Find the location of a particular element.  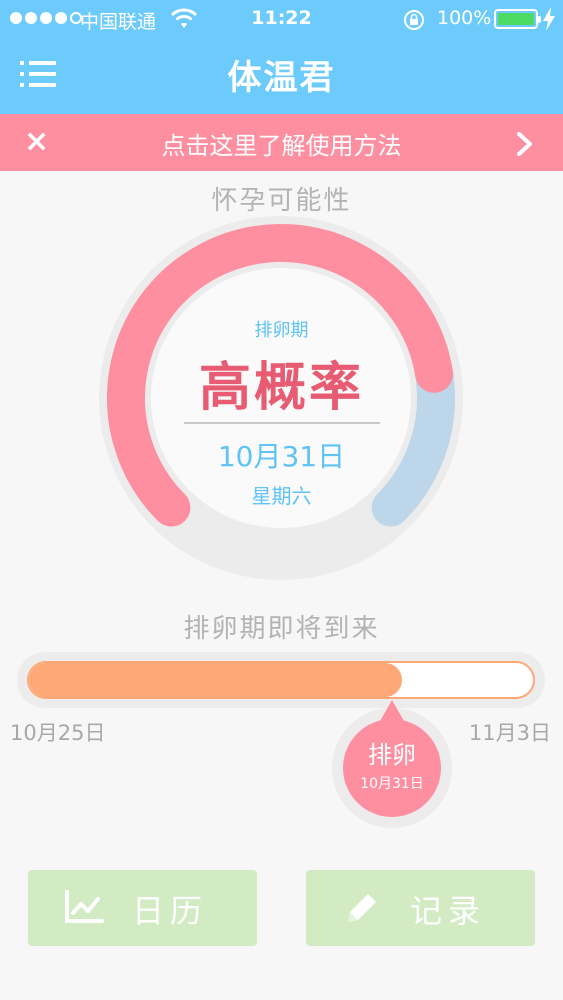

calendar-button-label: 日历 is located at coordinates (170, 911).